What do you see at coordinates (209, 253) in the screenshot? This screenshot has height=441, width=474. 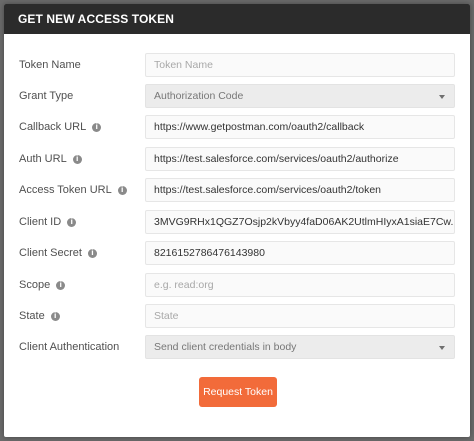 I see `client-secret-value: 8216152786476143980` at bounding box center [209, 253].